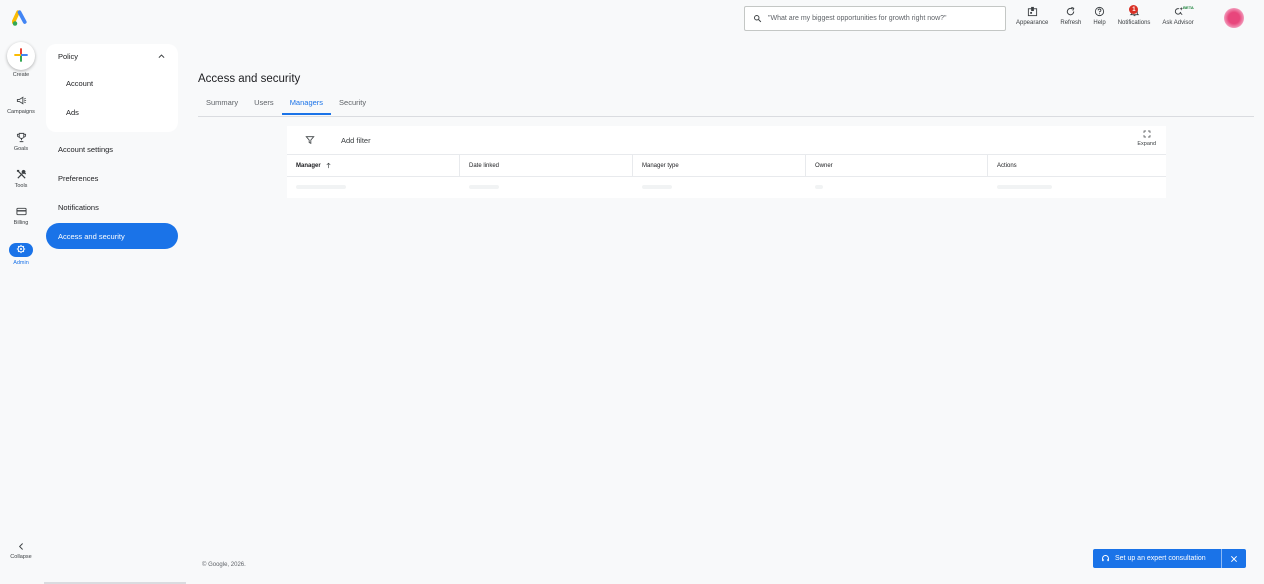  Describe the element at coordinates (352, 106) in the screenshot. I see `tab-security: Security` at that location.